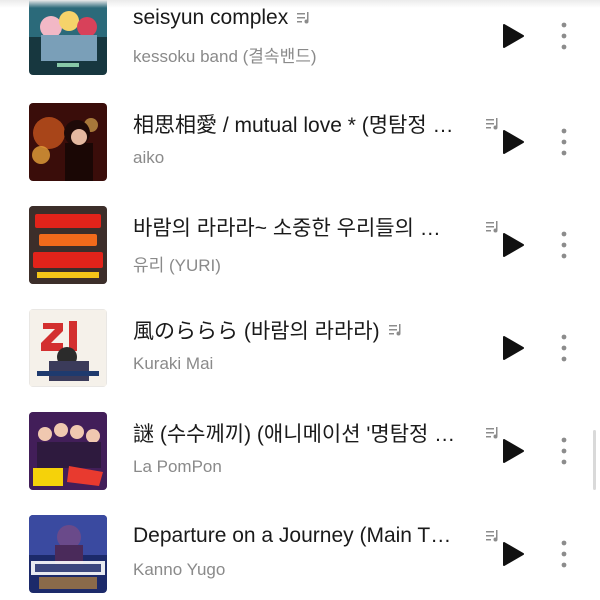 Image resolution: width=600 pixels, height=600 pixels. I want to click on track-artist: Kanno Yugo, so click(179, 569).